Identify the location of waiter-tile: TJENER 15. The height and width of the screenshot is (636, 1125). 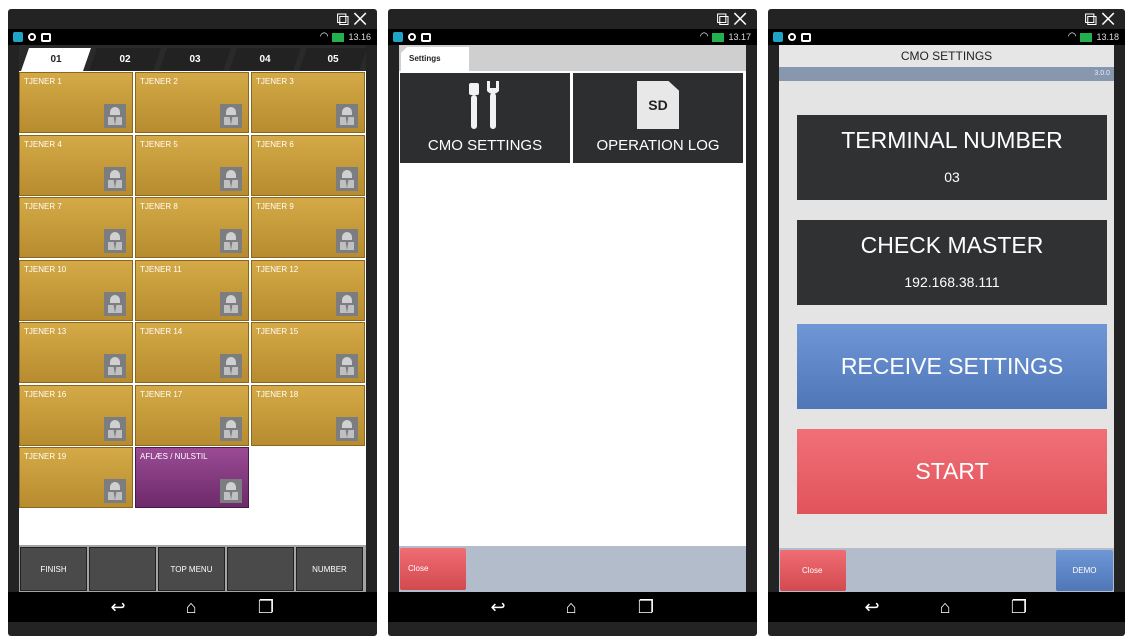
(308, 352).